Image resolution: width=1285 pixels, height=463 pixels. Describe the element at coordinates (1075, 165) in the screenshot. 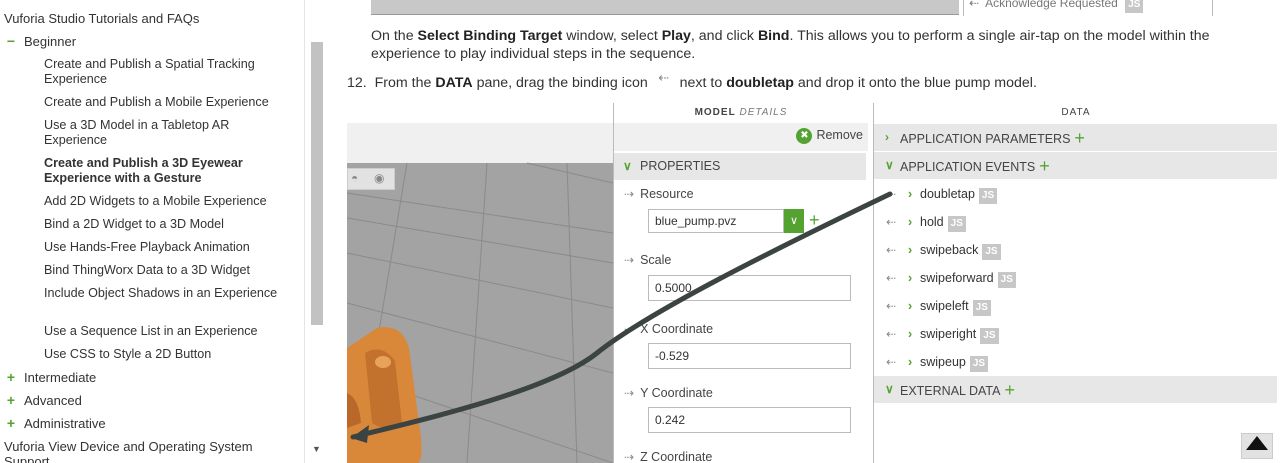

I see `application-events-section: ∨ APPLICATION EVENTS +` at that location.